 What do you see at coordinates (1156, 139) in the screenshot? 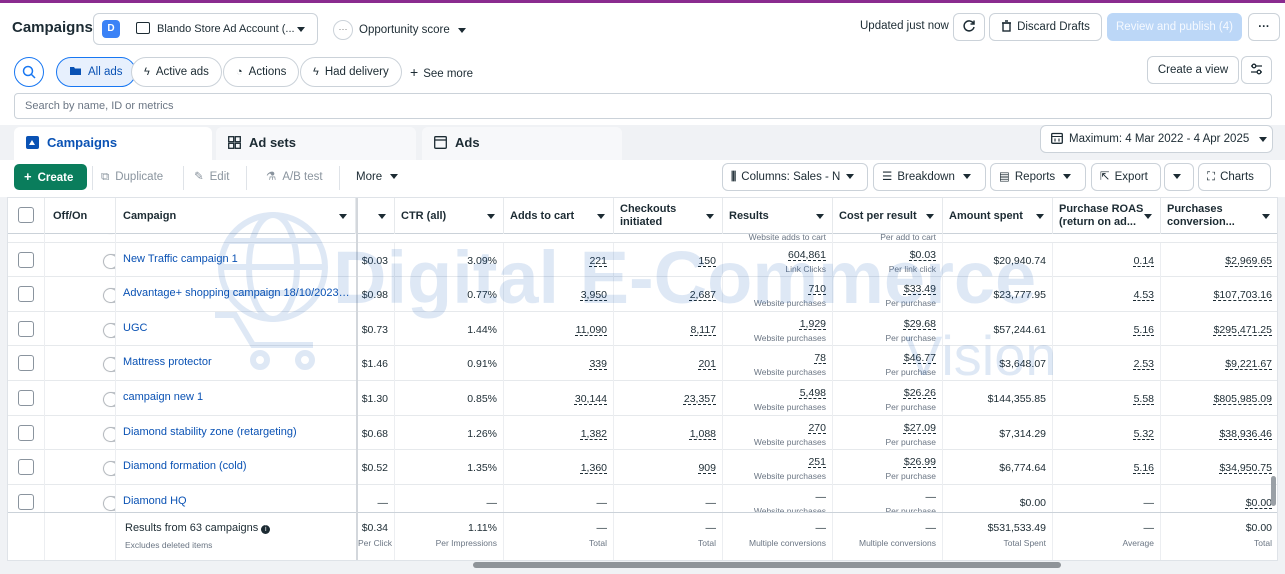
I see `date-range-picker: Maximum: 4 Mar 2022 - 4 Apr 2025` at bounding box center [1156, 139].